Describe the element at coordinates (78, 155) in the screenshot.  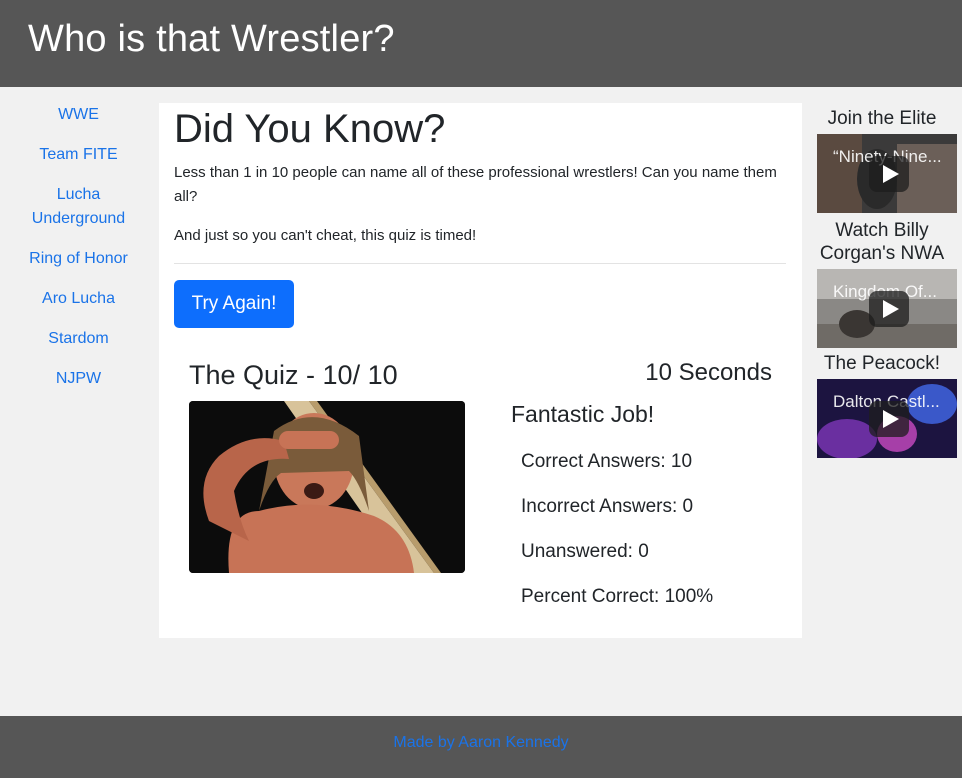
I see `nav-link-team-fite: Team FITE` at that location.